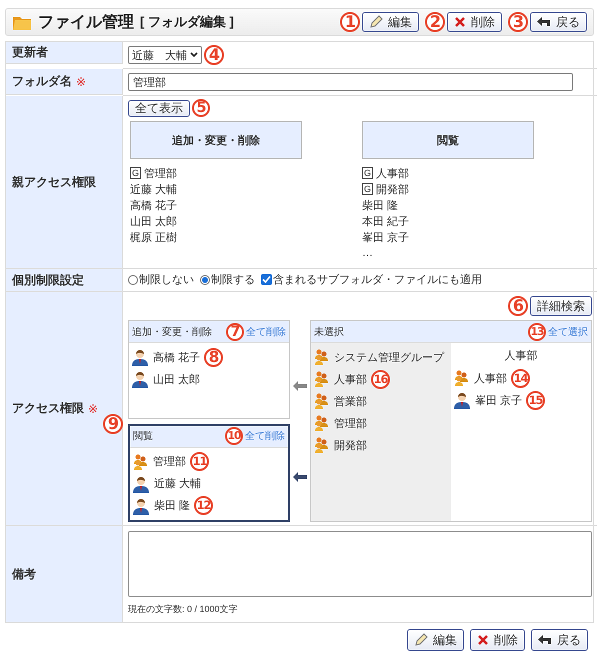 Image resolution: width=600 pixels, height=662 pixels. Describe the element at coordinates (161, 279) in the screenshot. I see `radio-option: 制限しない` at that location.